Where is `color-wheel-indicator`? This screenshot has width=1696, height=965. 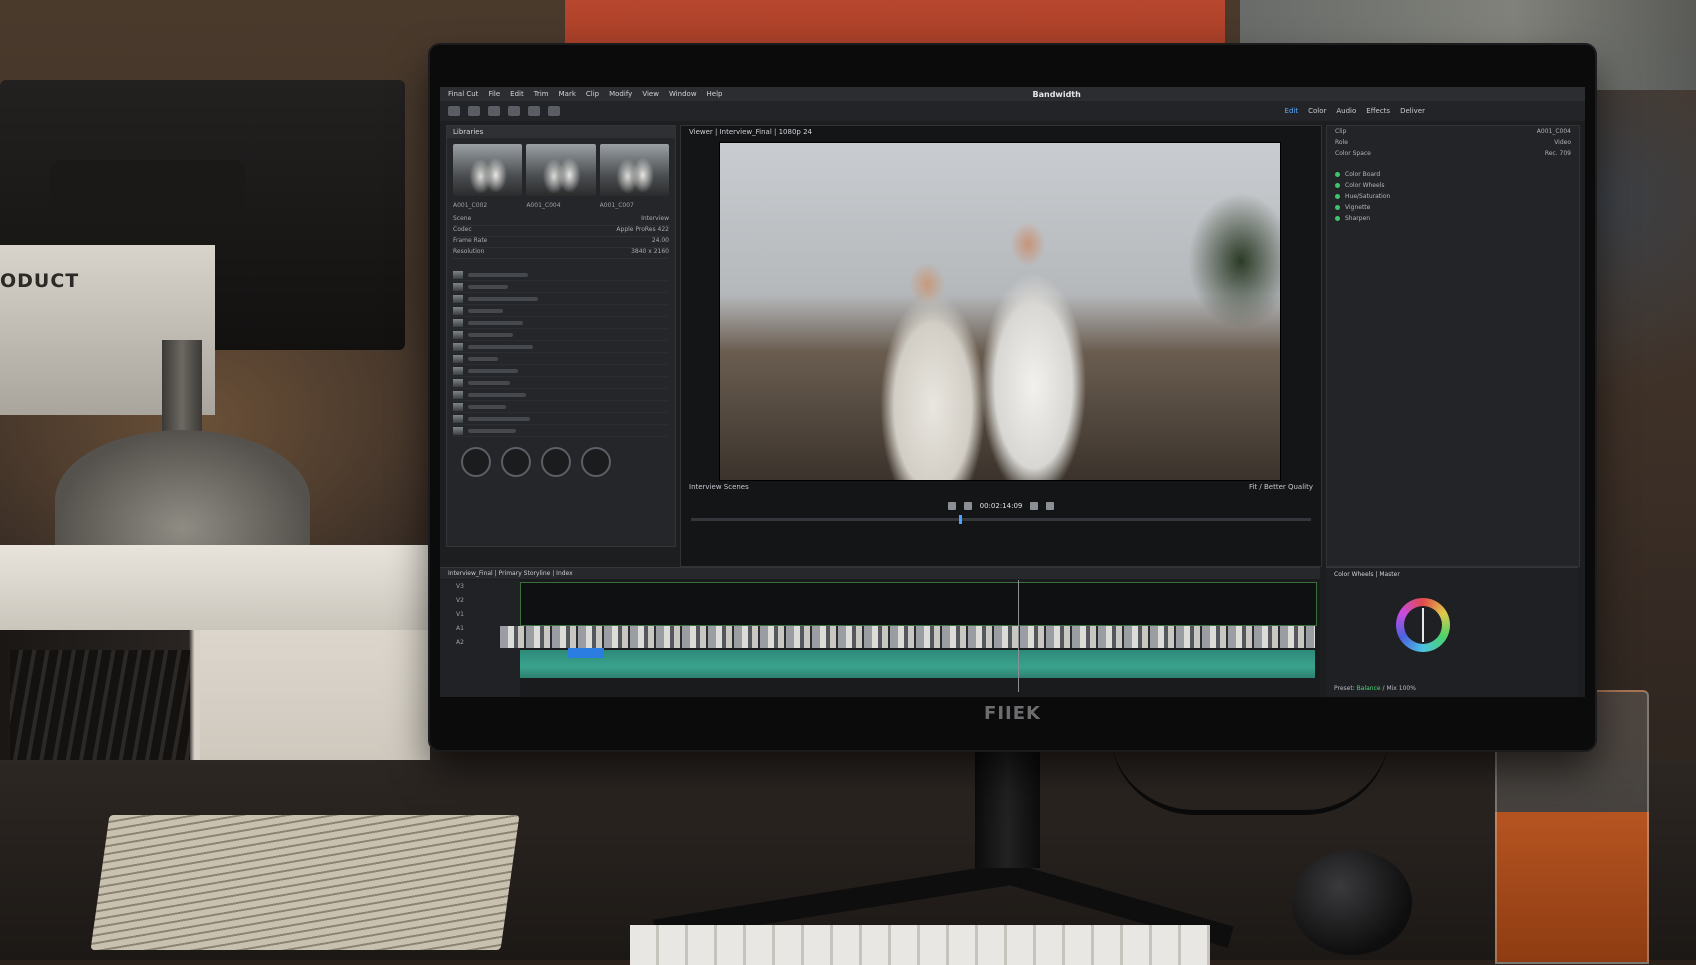 color-wheel-indicator is located at coordinates (1423, 625).